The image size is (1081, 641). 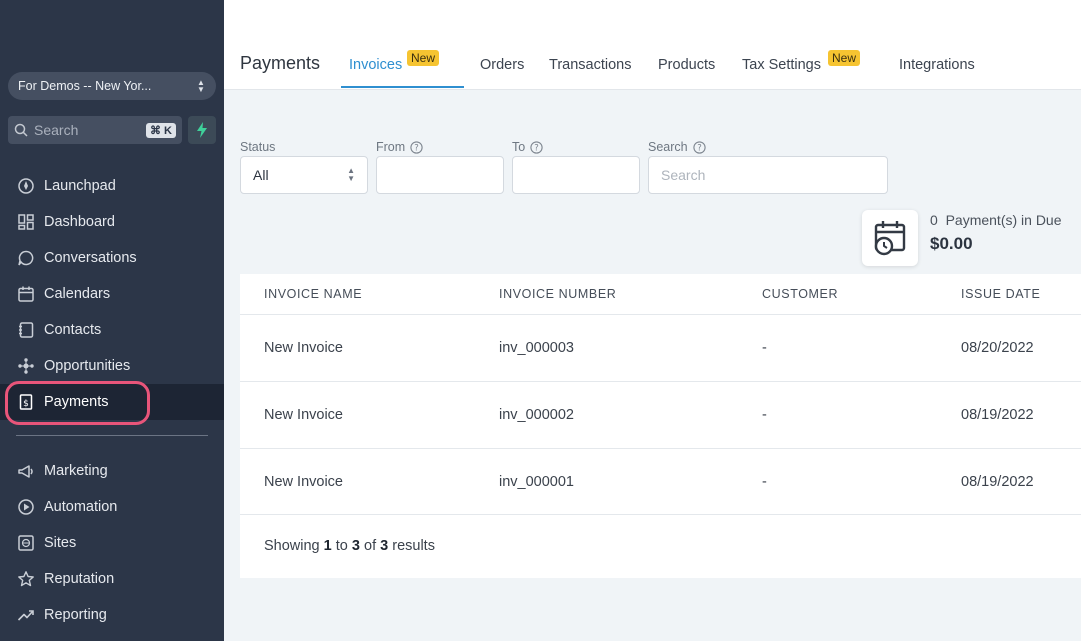 What do you see at coordinates (313, 294) in the screenshot?
I see `column-header-invoice-name: INVOICE NAME` at bounding box center [313, 294].